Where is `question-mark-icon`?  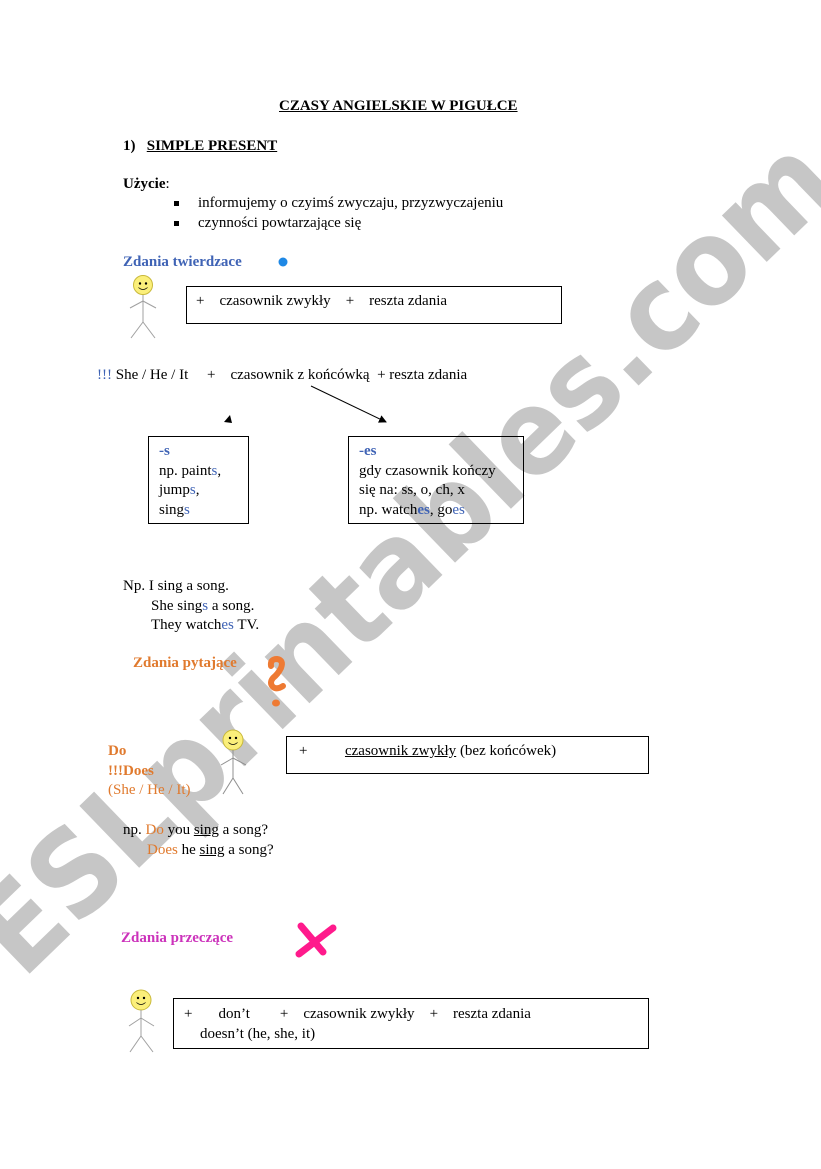
question-mark-icon is located at coordinates (276, 681).